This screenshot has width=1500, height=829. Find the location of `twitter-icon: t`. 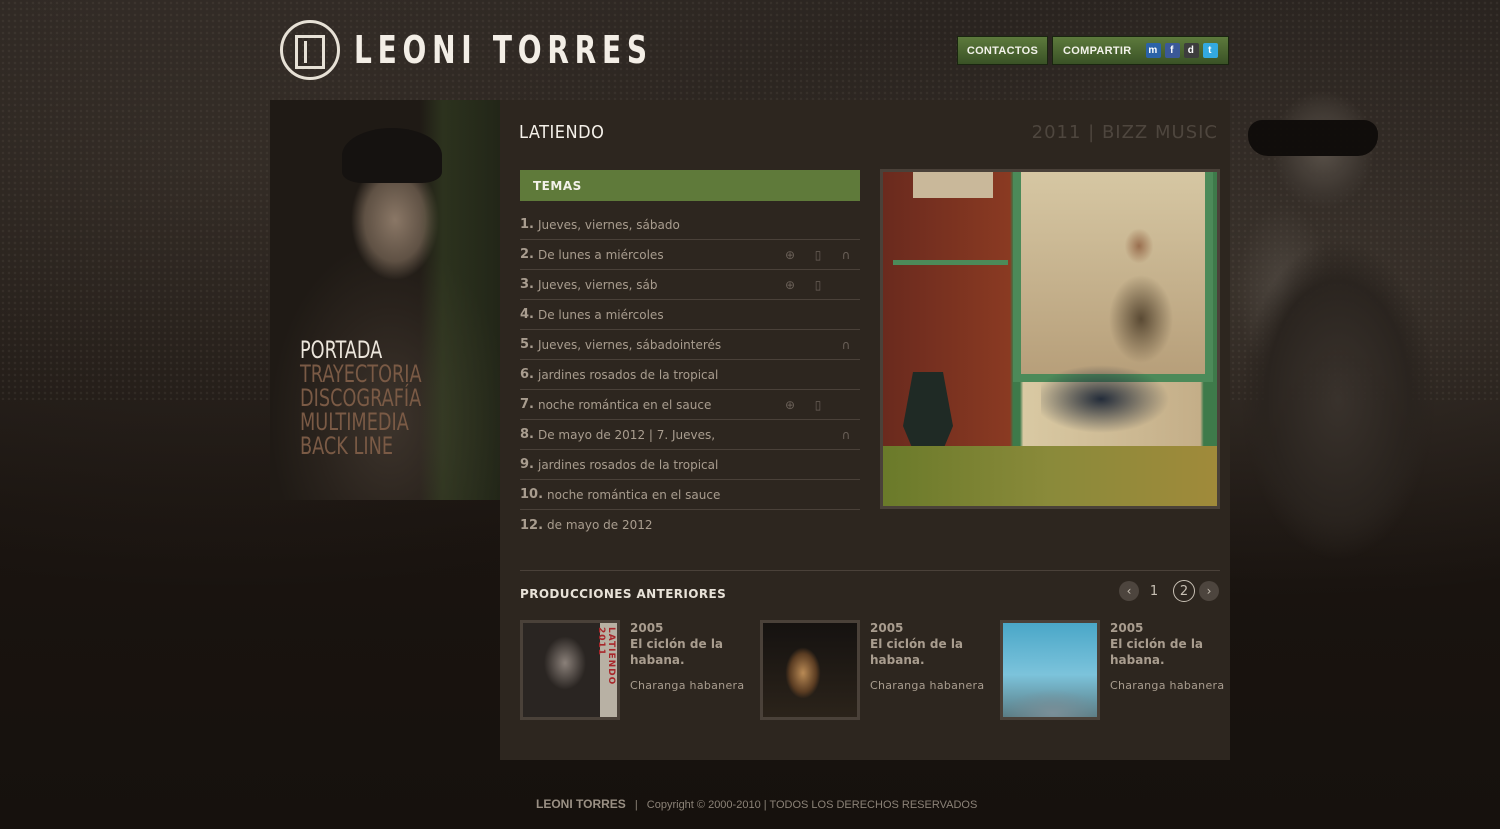

twitter-icon: t is located at coordinates (1210, 50).